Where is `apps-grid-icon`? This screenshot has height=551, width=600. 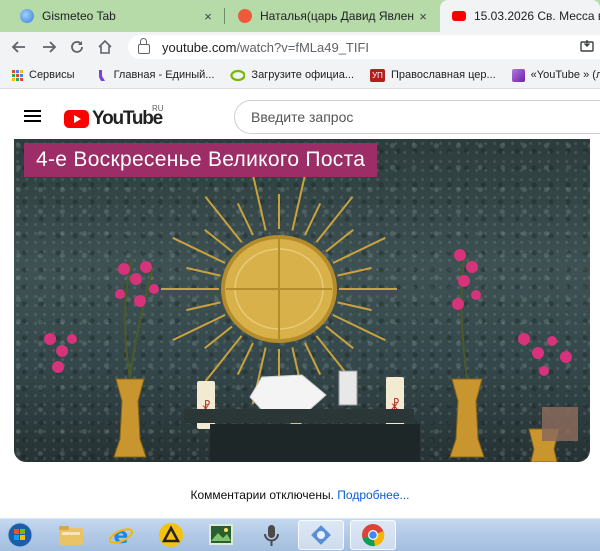
apps-grid-icon is located at coordinates (17, 75).